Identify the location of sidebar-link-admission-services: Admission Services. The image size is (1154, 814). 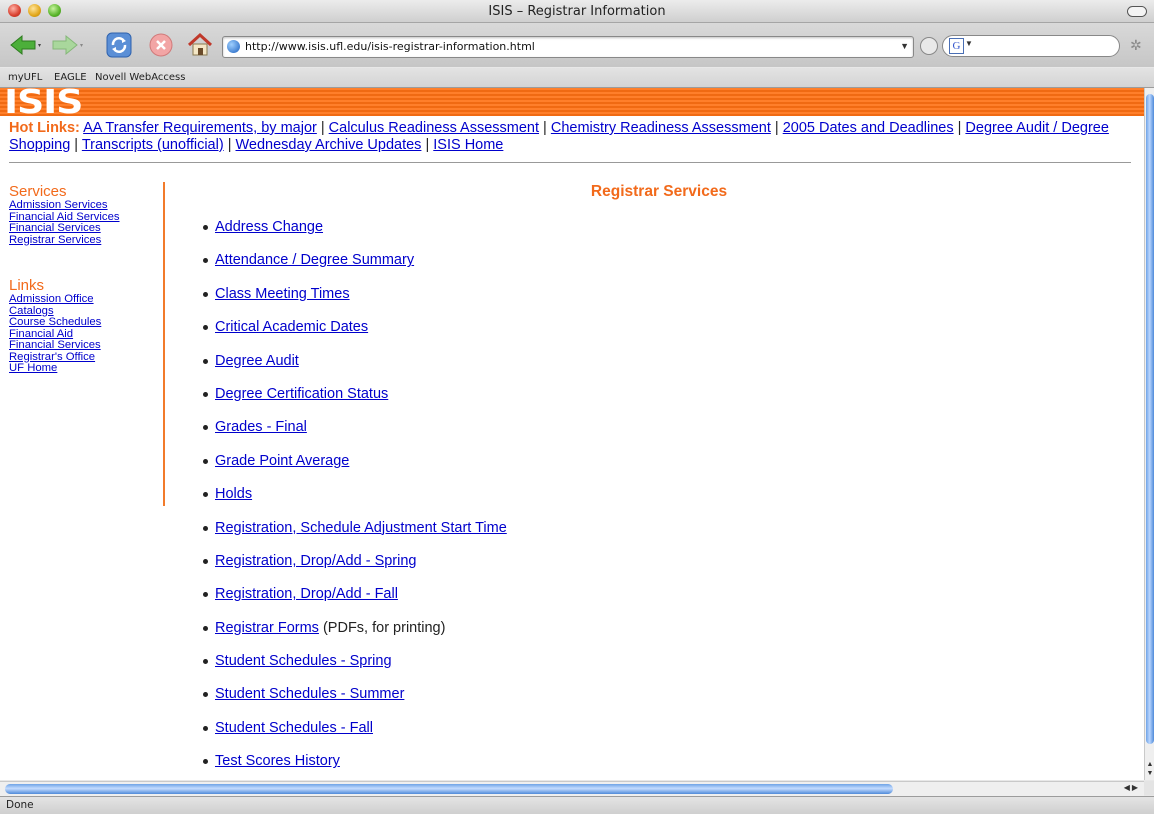
(84, 205).